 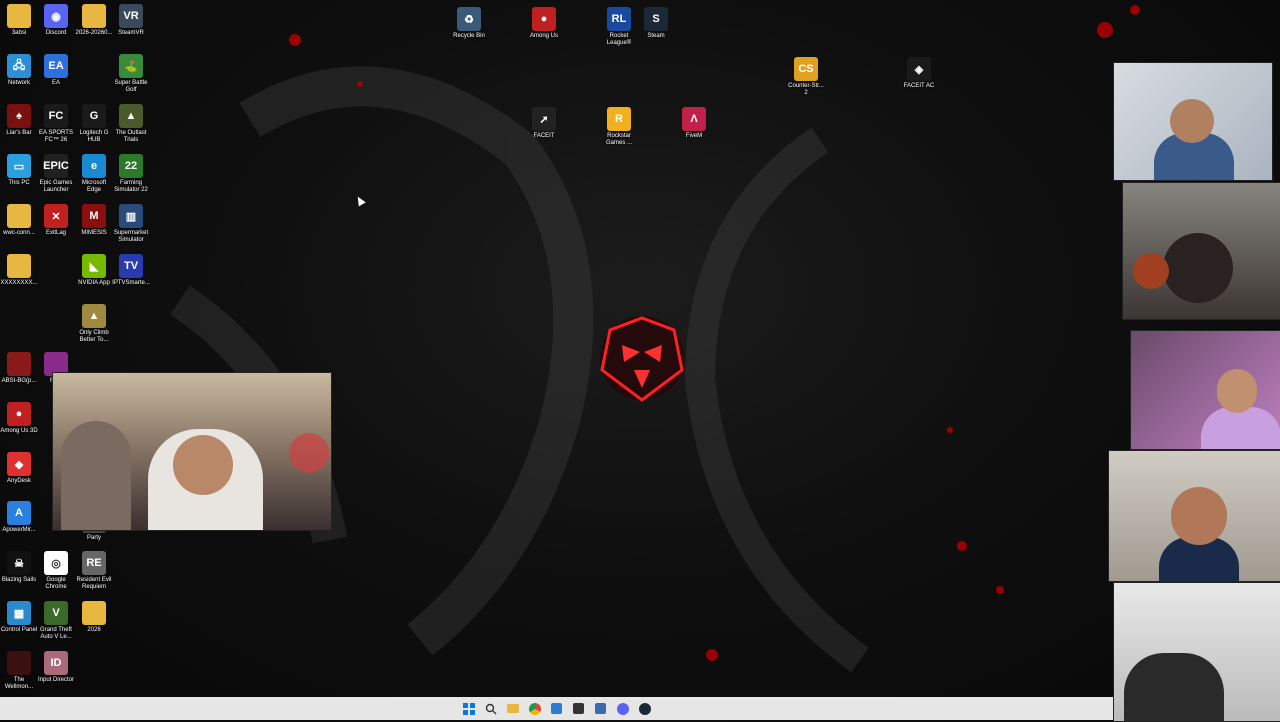 I want to click on desktop-icon: ◣ NVIDIA App, so click(x=94, y=270).